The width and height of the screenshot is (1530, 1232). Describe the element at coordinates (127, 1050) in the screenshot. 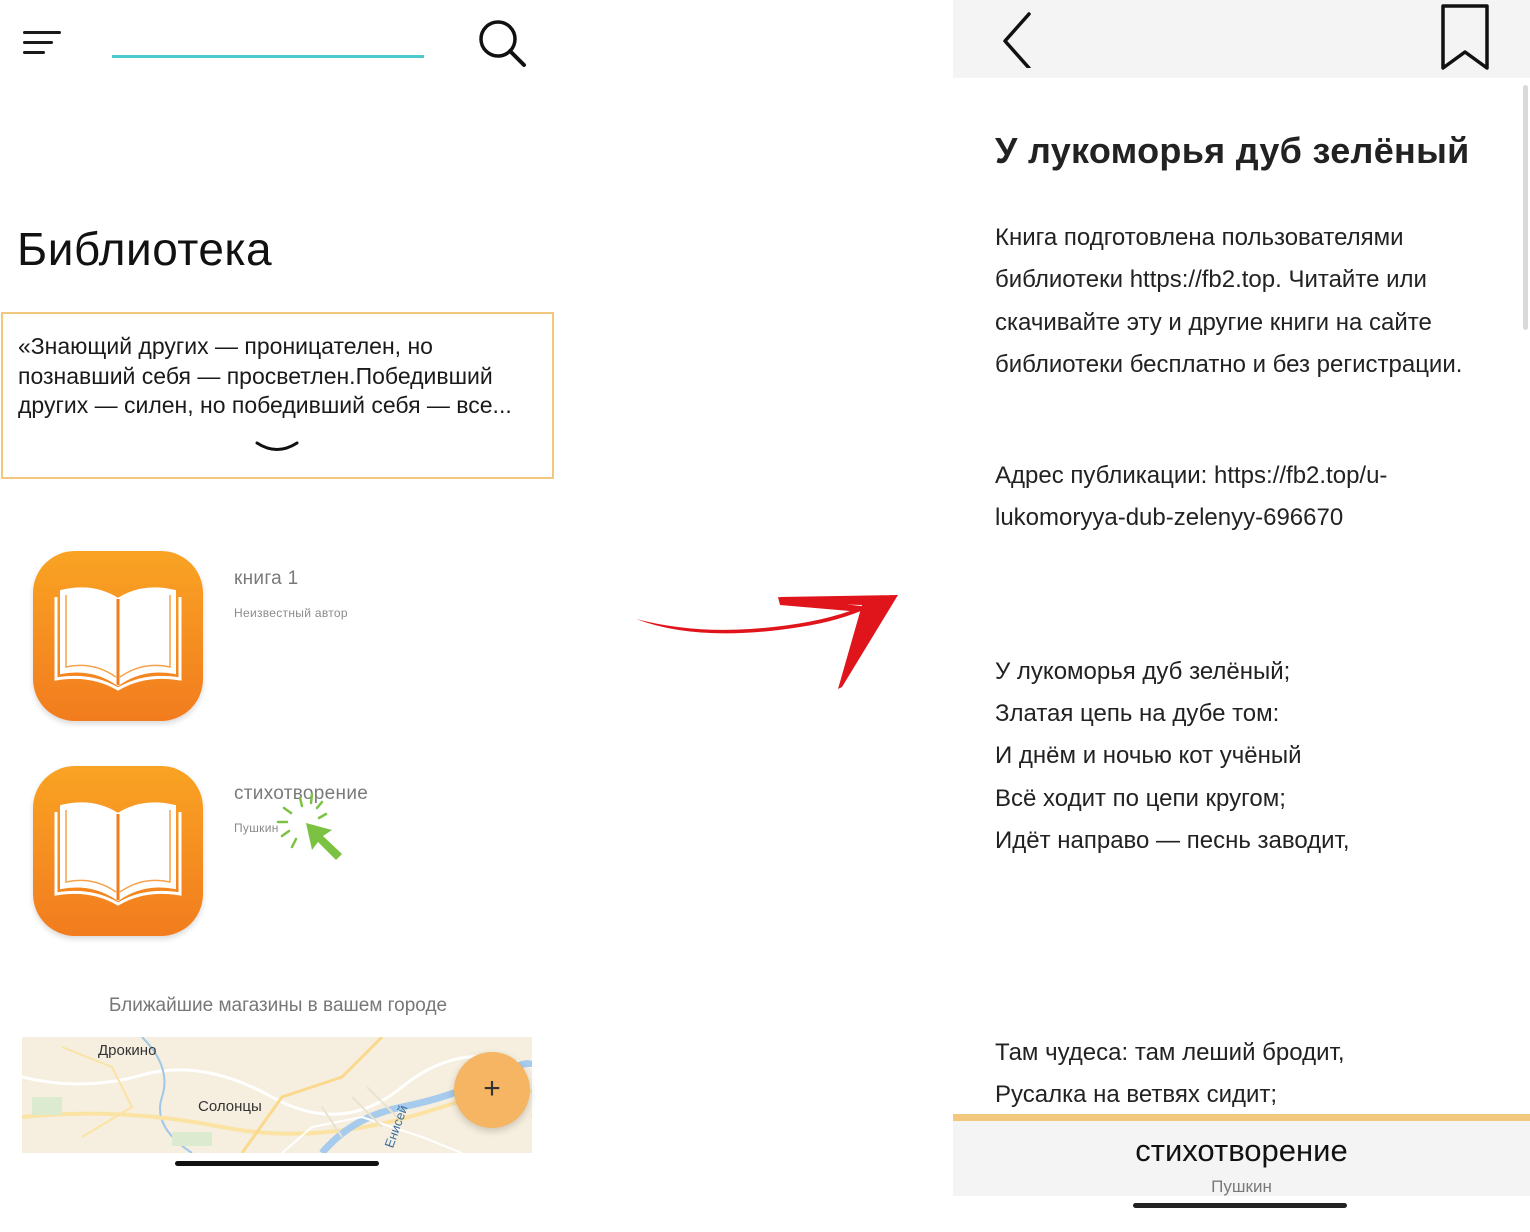

I see `map-label: Дрокино` at that location.